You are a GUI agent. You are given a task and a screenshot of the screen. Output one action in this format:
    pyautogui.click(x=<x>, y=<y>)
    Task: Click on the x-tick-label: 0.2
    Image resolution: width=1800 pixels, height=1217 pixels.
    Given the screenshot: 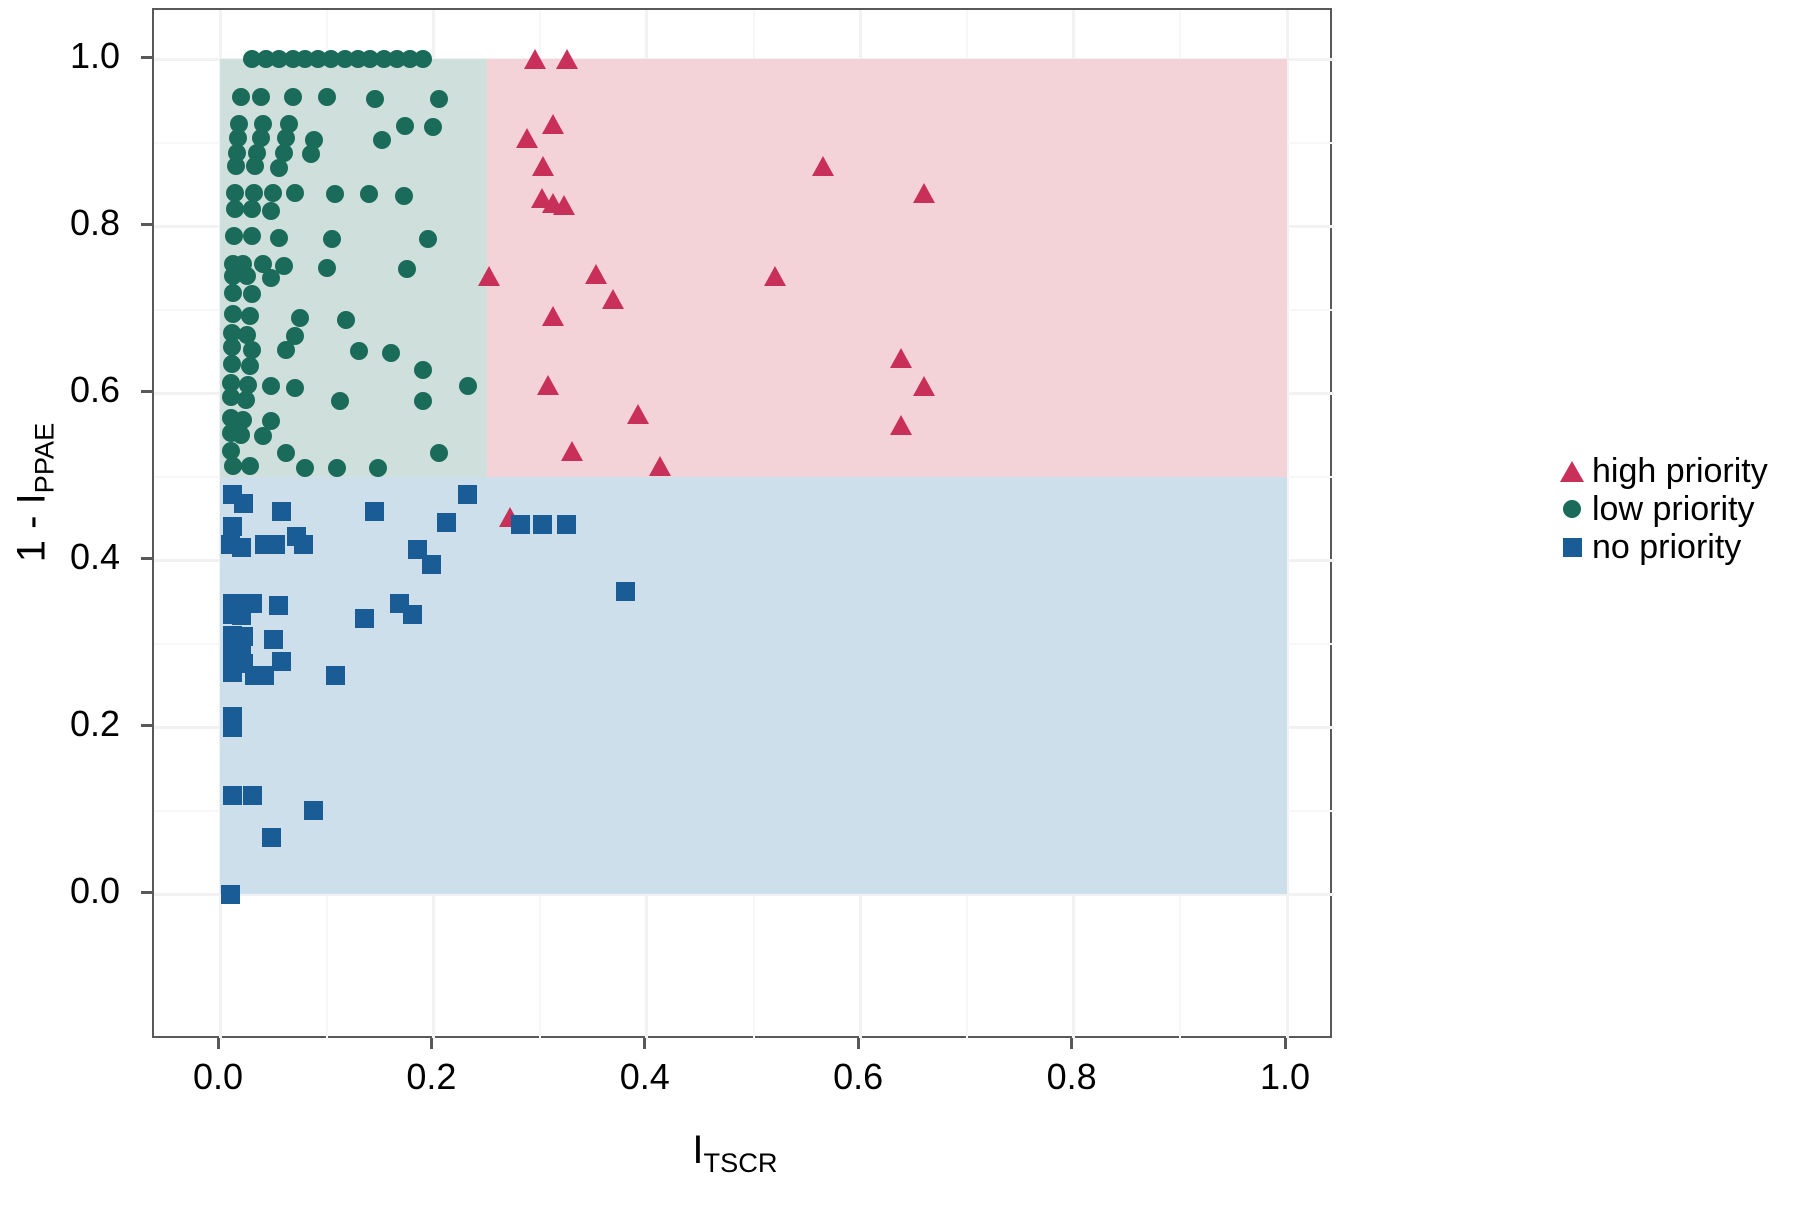 What is the action you would take?
    pyautogui.click(x=431, y=1076)
    